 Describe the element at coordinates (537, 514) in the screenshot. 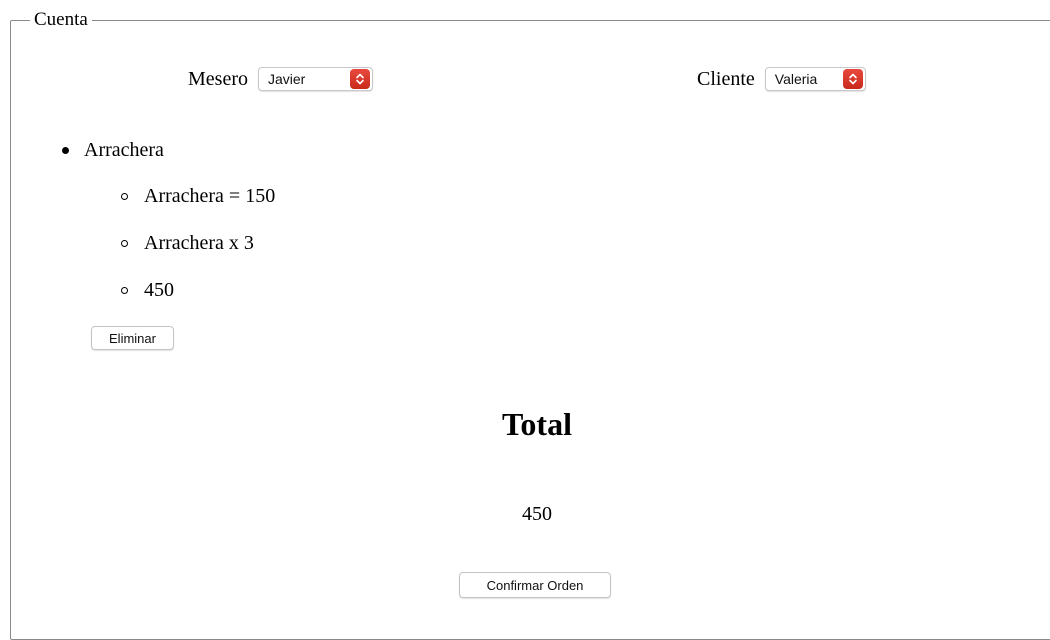

I see `total-value: 450` at that location.